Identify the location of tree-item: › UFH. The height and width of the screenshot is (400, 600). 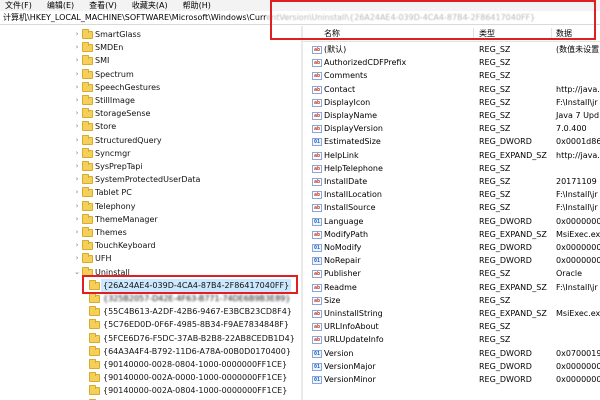
(150, 258).